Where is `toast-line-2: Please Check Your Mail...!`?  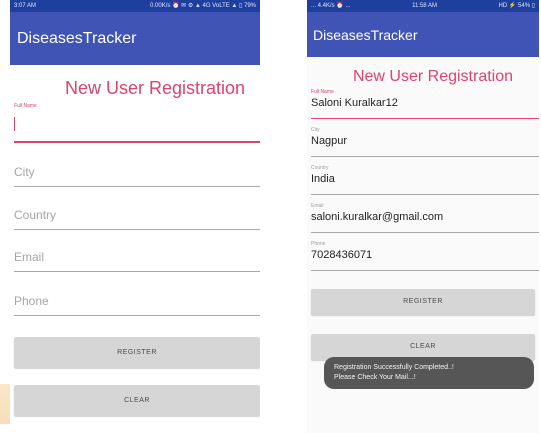 toast-line-2: Please Check Your Mail...! is located at coordinates (375, 377).